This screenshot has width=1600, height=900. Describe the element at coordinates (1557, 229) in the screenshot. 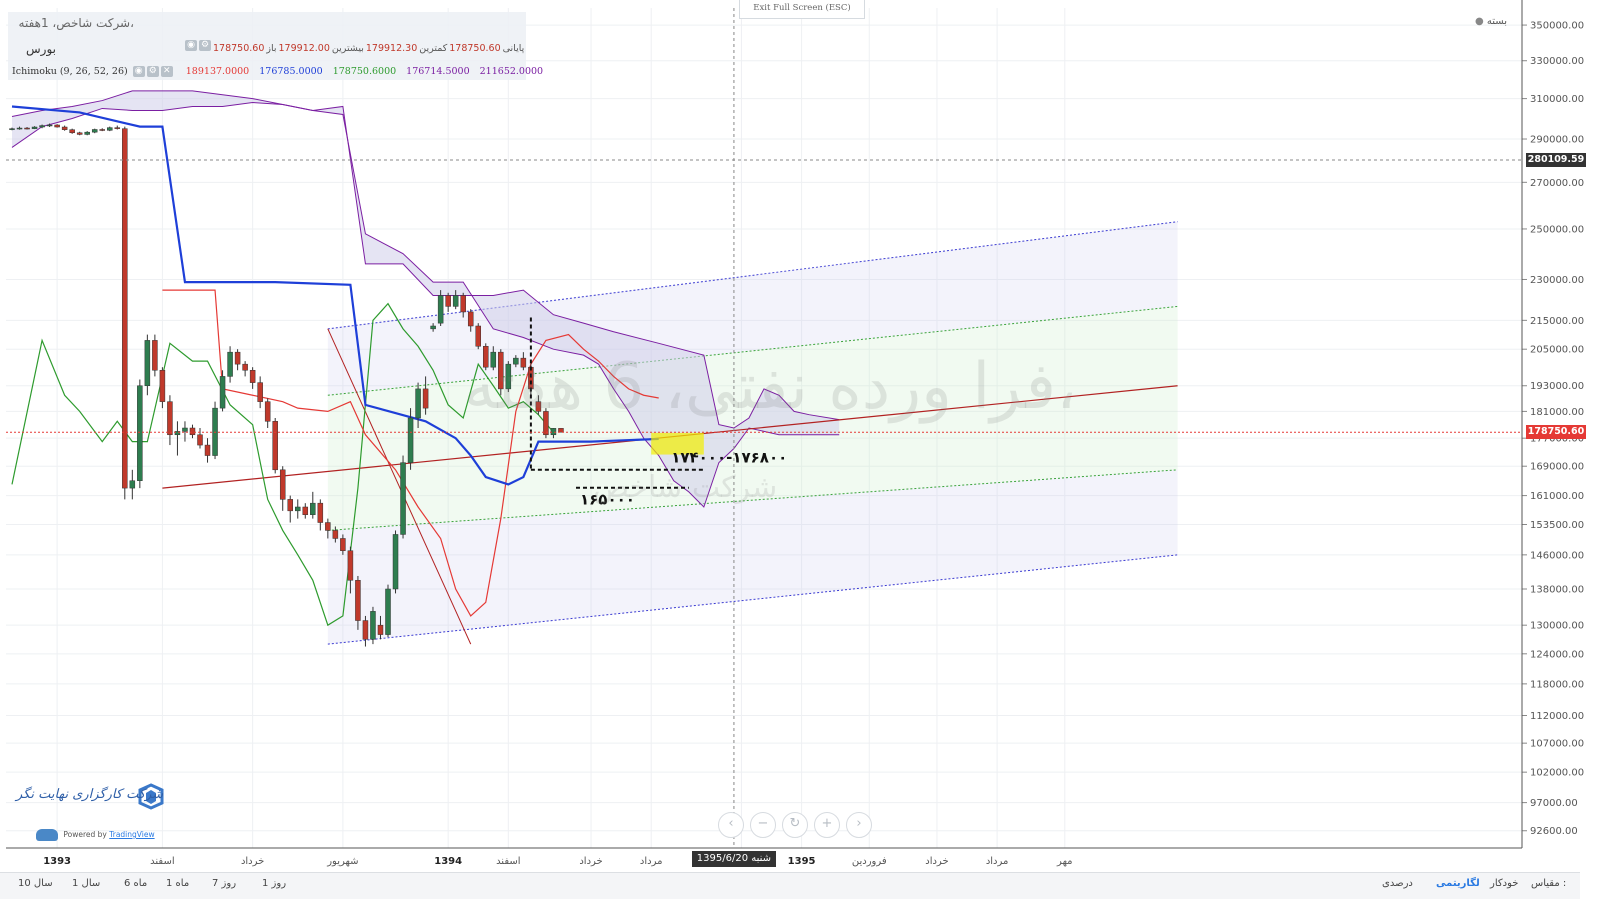

I see `y-tick-label: 250000.00` at that location.